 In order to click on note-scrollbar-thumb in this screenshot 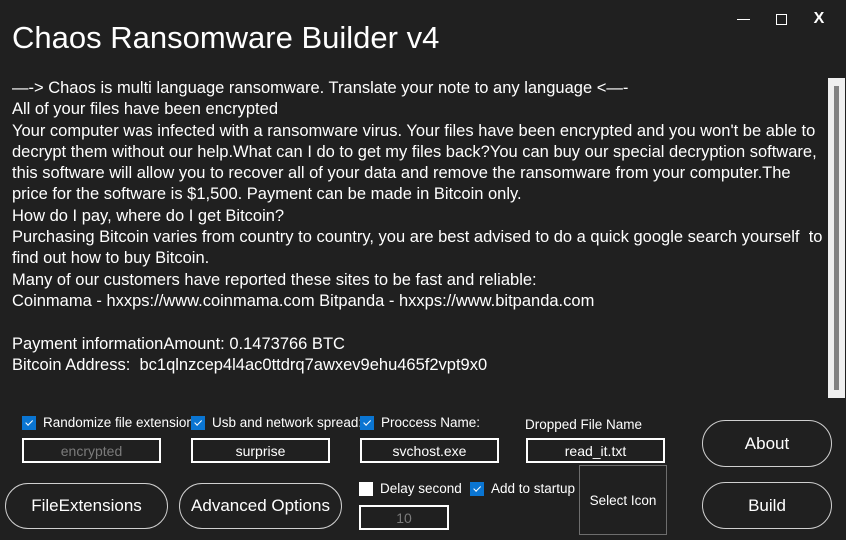, I will do `click(836, 238)`.